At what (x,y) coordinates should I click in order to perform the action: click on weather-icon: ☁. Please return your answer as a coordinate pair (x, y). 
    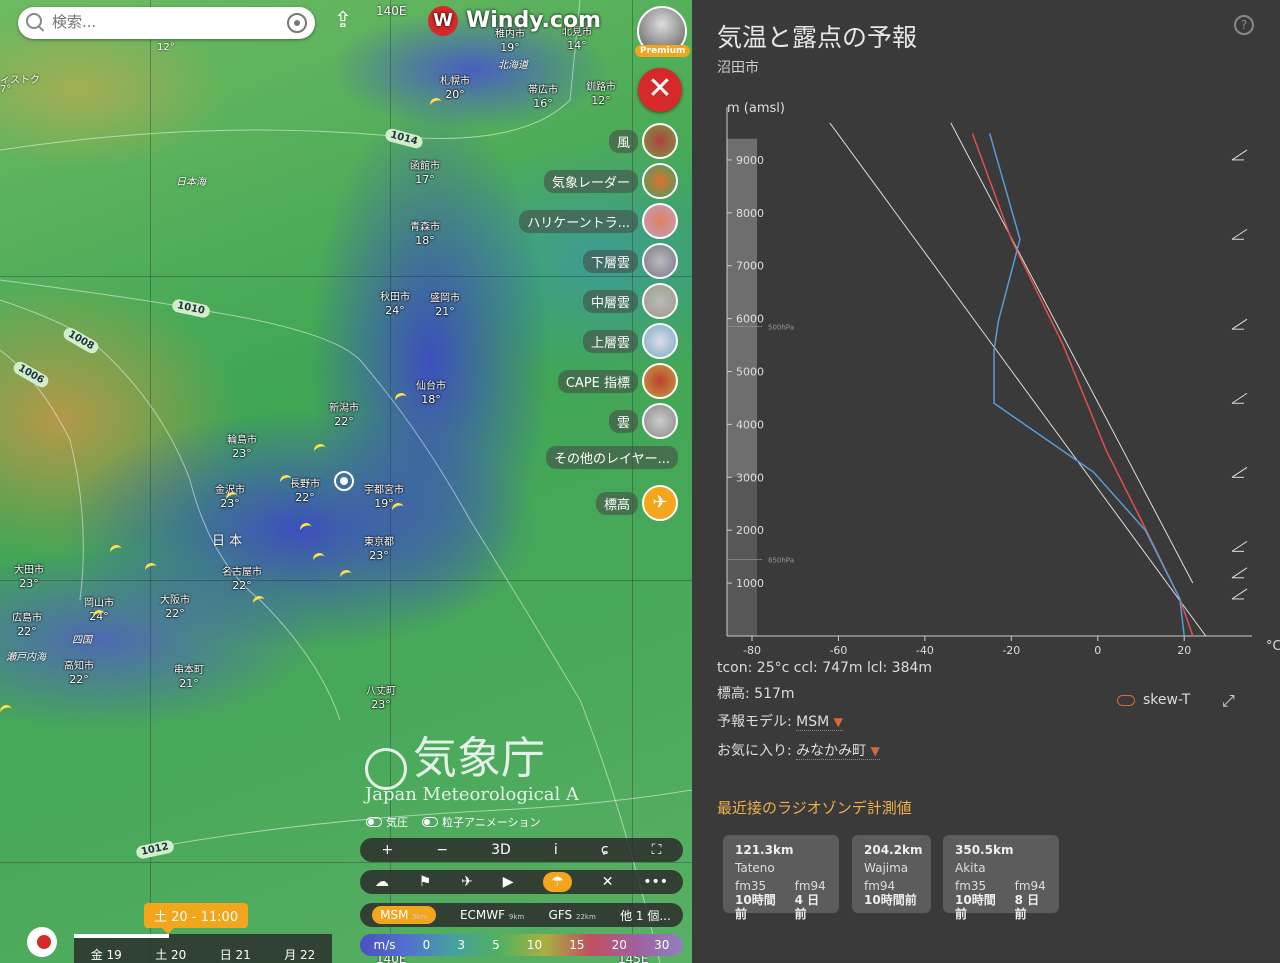
    Looking at the image, I should click on (382, 882).